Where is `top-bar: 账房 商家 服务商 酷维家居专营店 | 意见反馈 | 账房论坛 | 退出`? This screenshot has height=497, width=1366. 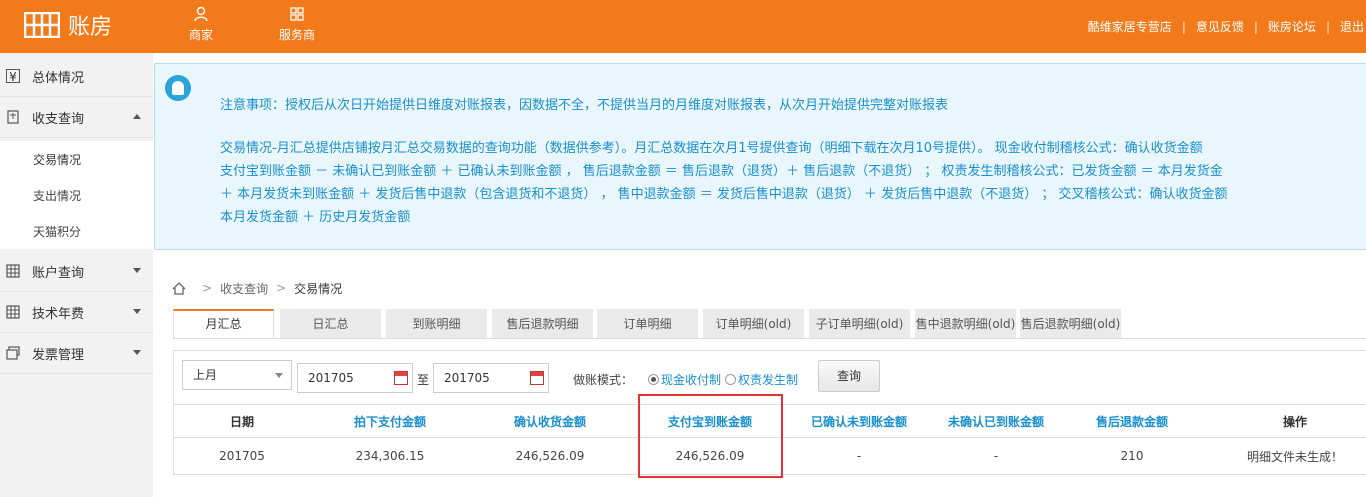 top-bar: 账房 商家 服务商 酷维家居专营店 | 意见反馈 | 账房论坛 | 退出 is located at coordinates (683, 26).